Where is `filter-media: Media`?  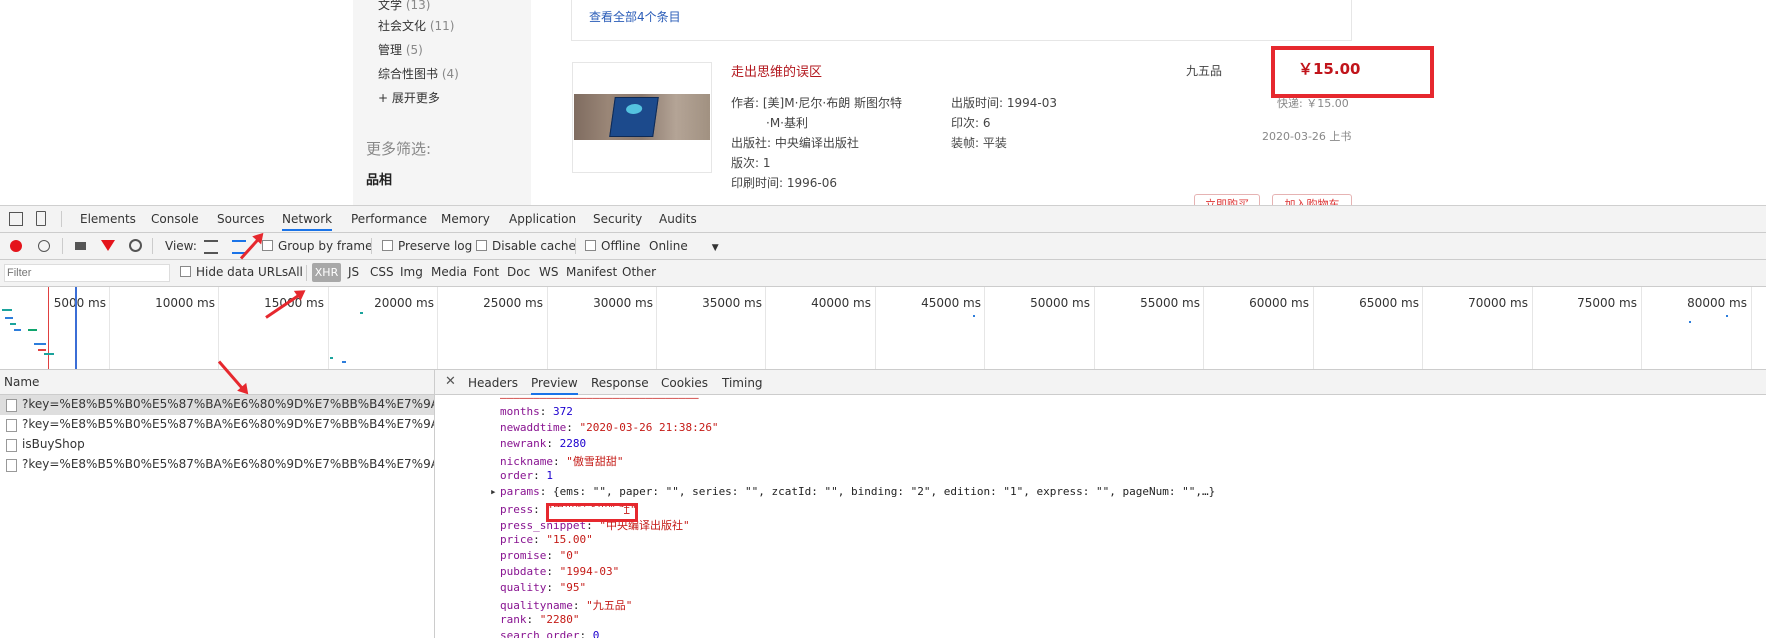 filter-media: Media is located at coordinates (449, 272).